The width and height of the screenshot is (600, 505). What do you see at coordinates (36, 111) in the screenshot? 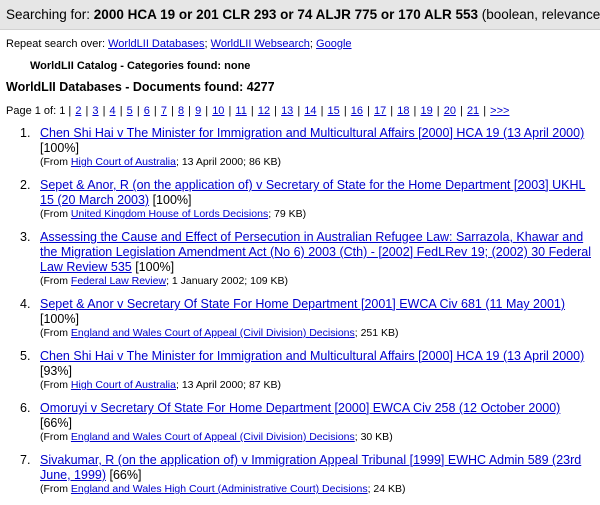
I see `pager-label: Page 1 of: 1` at bounding box center [36, 111].